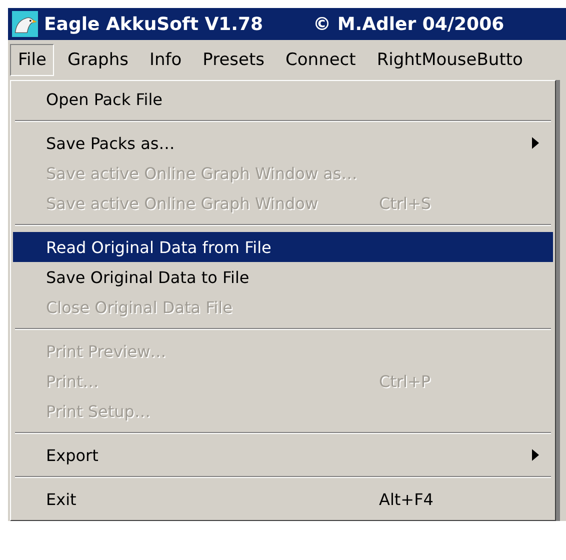 The image size is (566, 560). What do you see at coordinates (32, 60) in the screenshot?
I see `menu-item: File` at bounding box center [32, 60].